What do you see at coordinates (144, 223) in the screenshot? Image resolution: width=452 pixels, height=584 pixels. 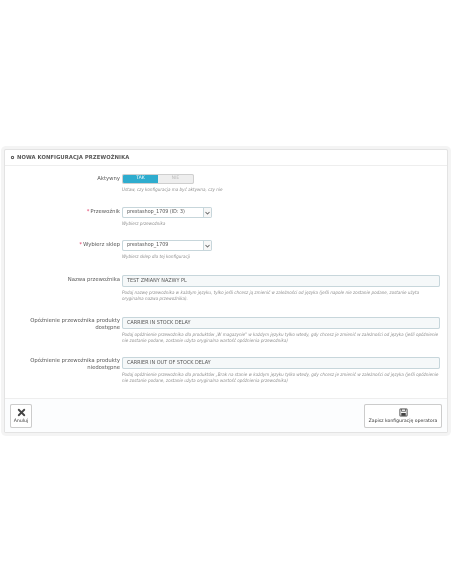 I see `carrier-help: Wybierz przewoźnika` at bounding box center [144, 223].